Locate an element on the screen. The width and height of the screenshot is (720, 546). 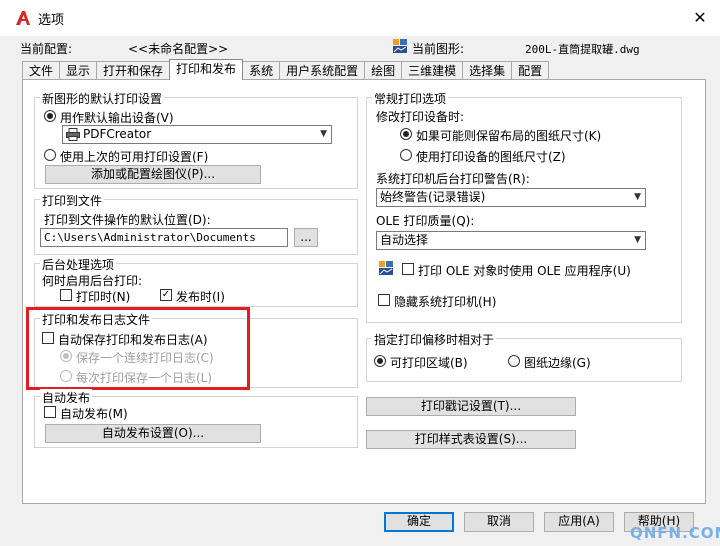
printer-icon is located at coordinates (73, 134).